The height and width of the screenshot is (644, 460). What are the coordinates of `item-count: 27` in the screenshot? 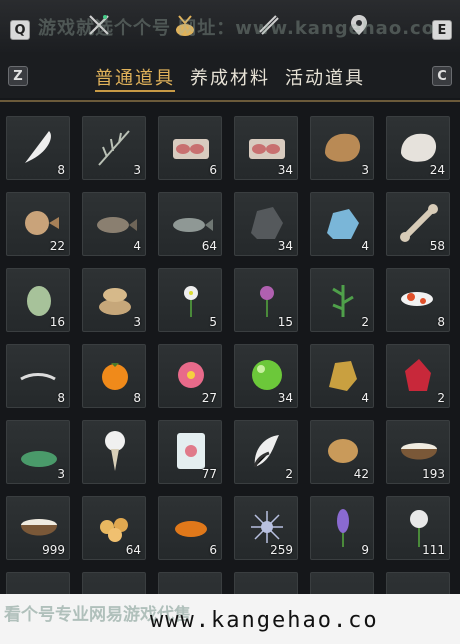 It's located at (209, 398).